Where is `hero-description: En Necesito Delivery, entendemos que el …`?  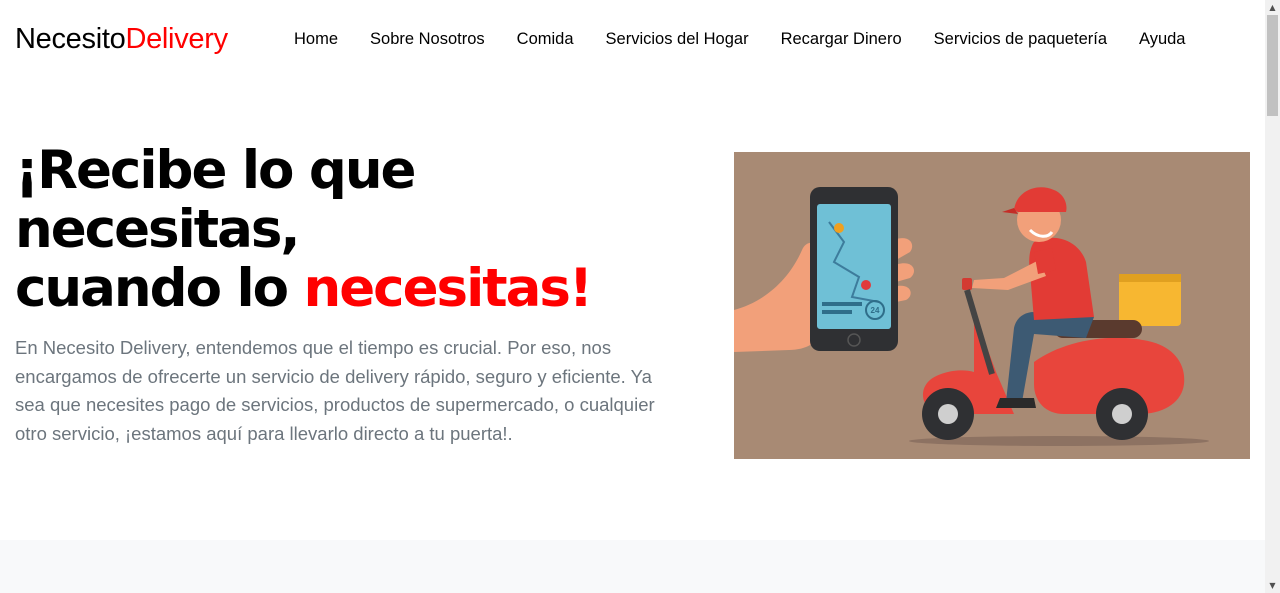 hero-description: En Necesito Delivery, entendemos que el … is located at coordinates (335, 390).